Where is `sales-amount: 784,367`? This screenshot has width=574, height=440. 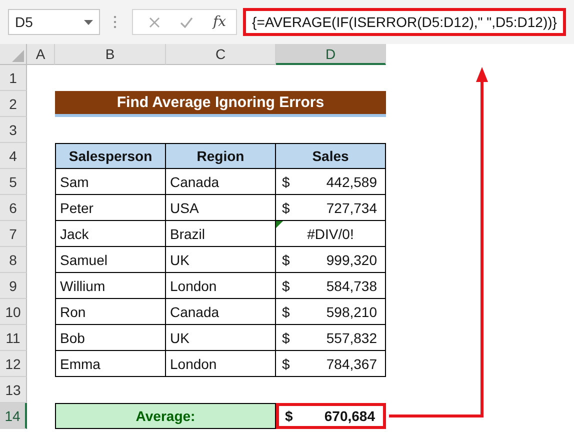
sales-amount: 784,367 is located at coordinates (351, 364).